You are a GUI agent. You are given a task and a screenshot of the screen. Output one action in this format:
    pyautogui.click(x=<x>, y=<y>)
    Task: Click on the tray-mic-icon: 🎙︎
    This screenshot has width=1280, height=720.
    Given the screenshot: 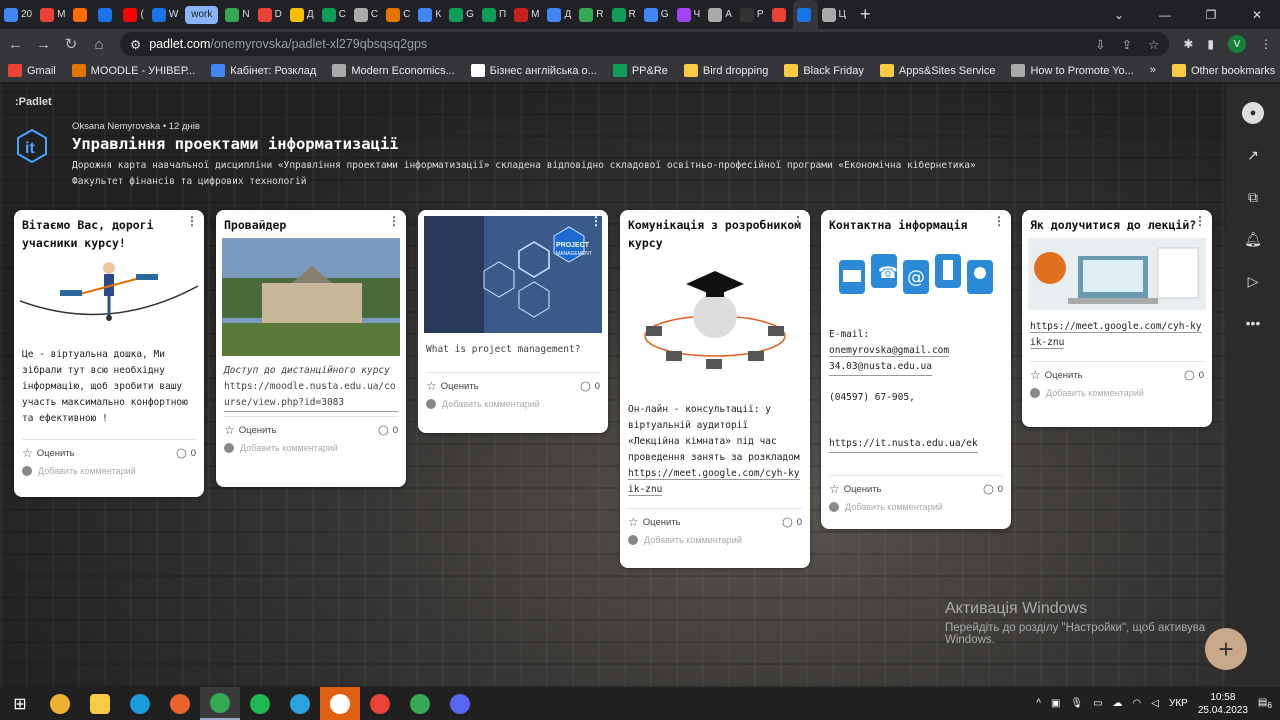 What is the action you would take?
    pyautogui.click(x=1076, y=703)
    